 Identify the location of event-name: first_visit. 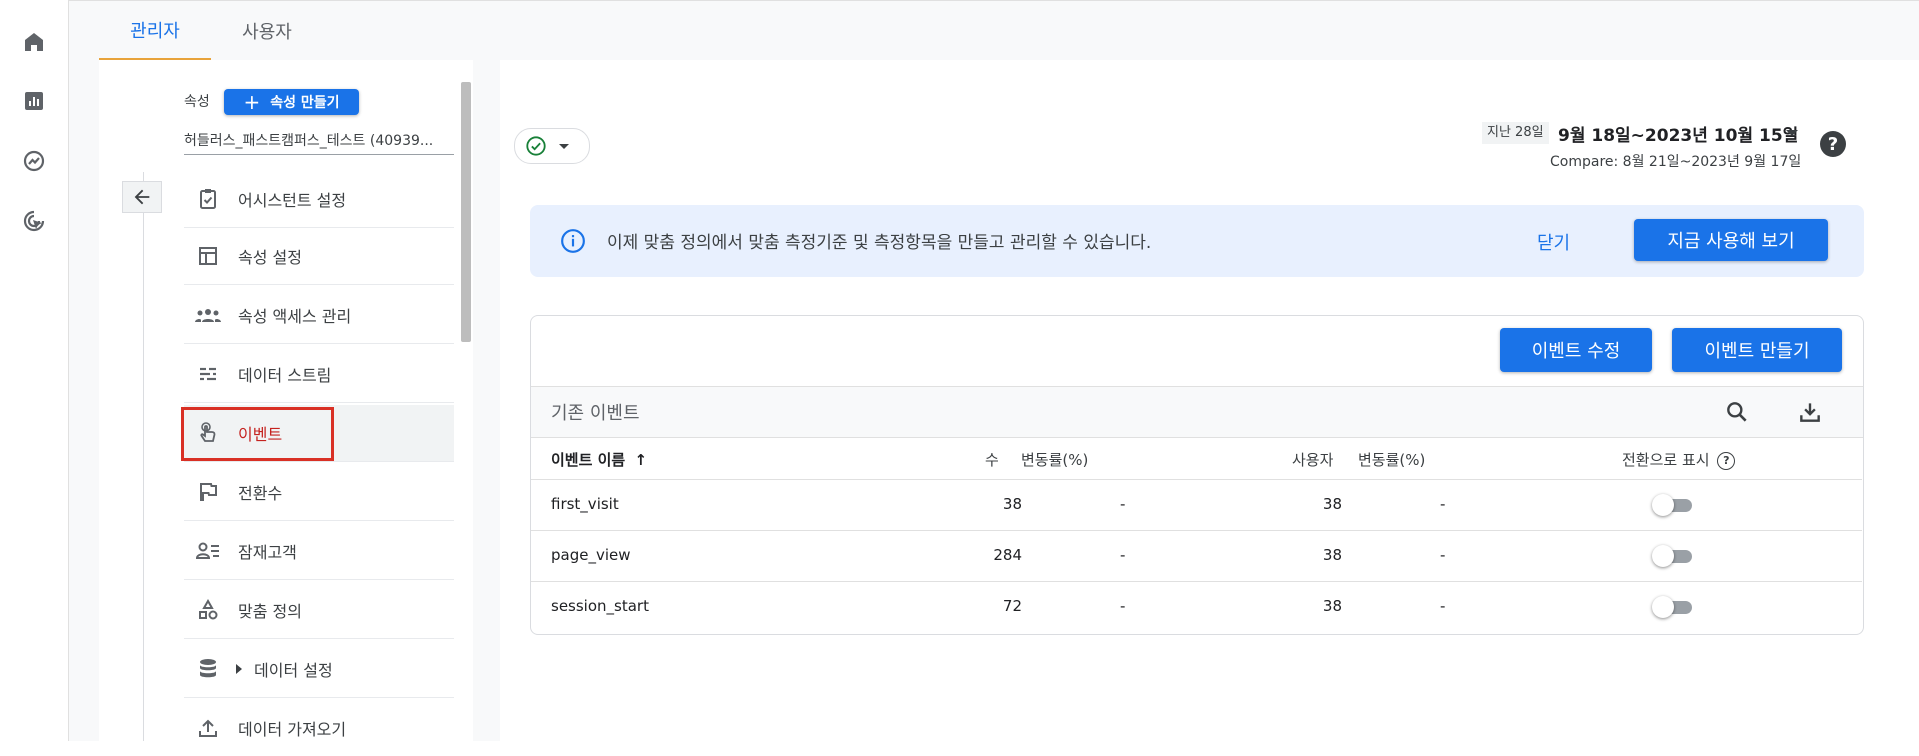
(585, 504).